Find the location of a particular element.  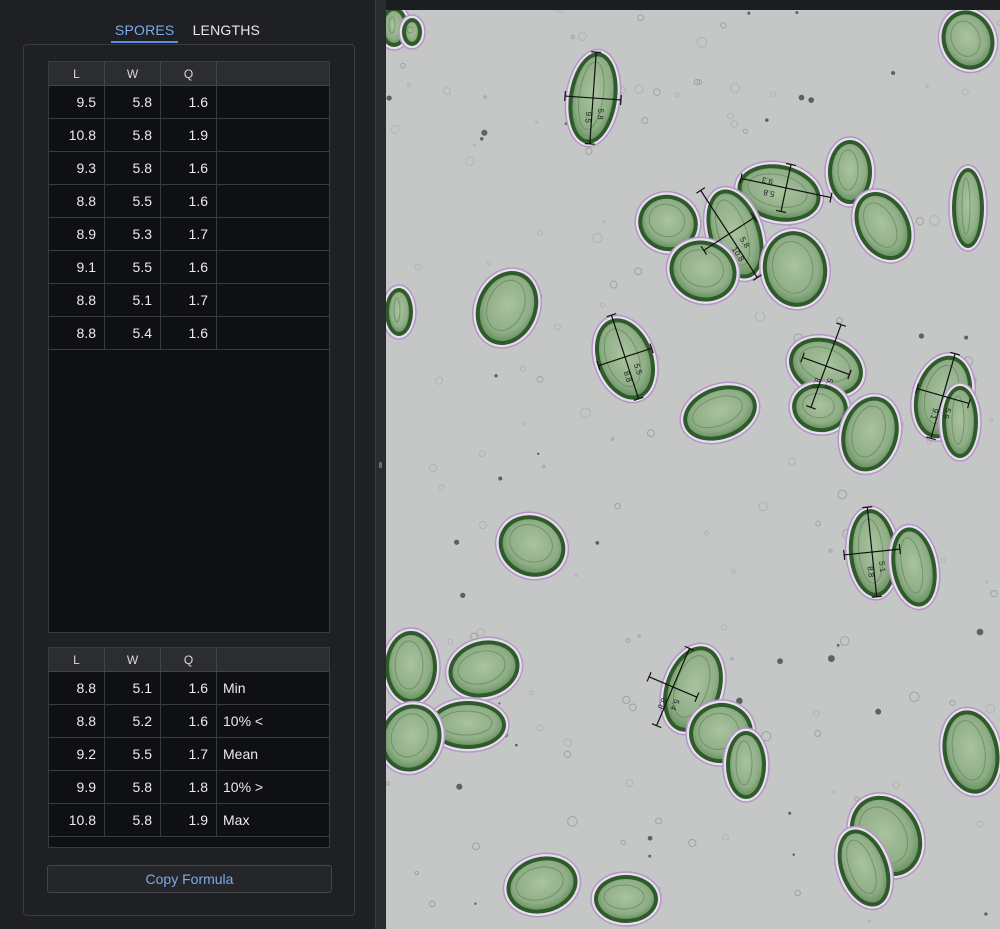

spore-row: 9.3 5.8 1.6 is located at coordinates (189, 168).